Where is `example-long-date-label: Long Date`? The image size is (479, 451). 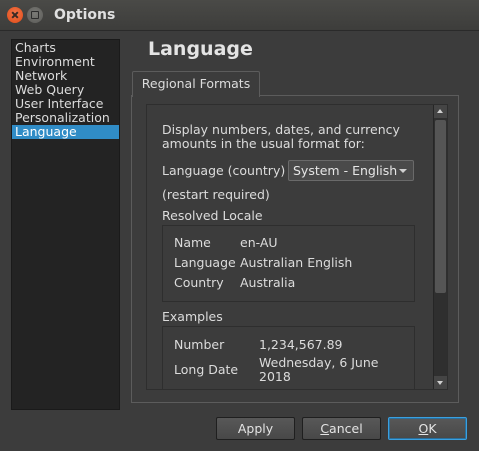
example-long-date-label: Long Date is located at coordinates (206, 369).